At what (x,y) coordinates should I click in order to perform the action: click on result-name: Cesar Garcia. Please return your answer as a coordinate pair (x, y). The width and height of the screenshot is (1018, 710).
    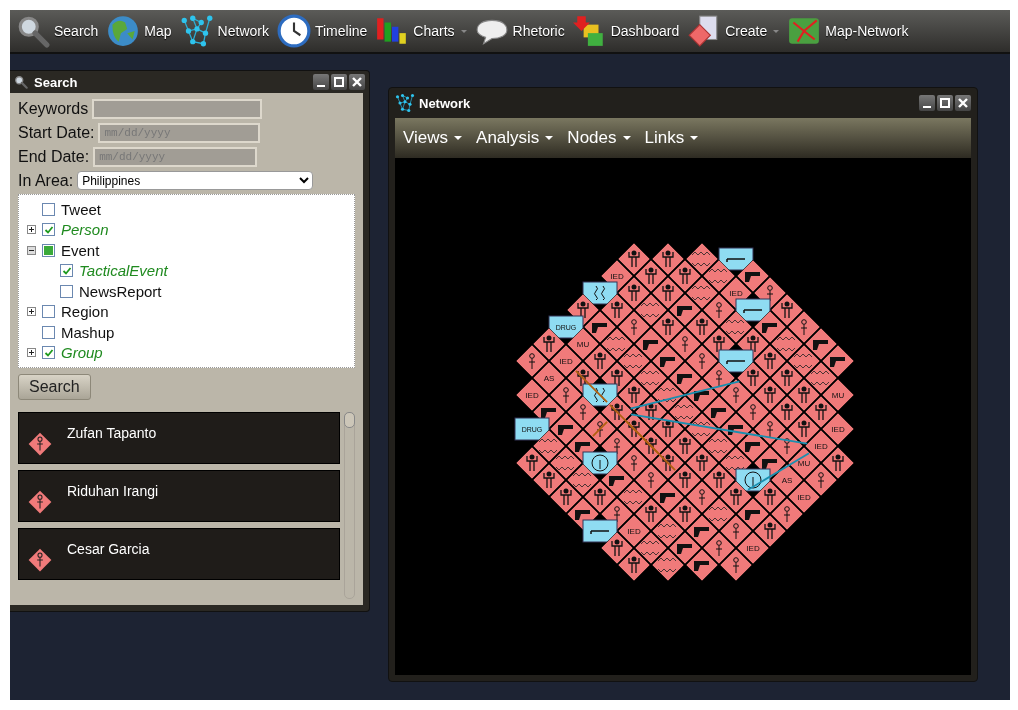
    Looking at the image, I should click on (108, 549).